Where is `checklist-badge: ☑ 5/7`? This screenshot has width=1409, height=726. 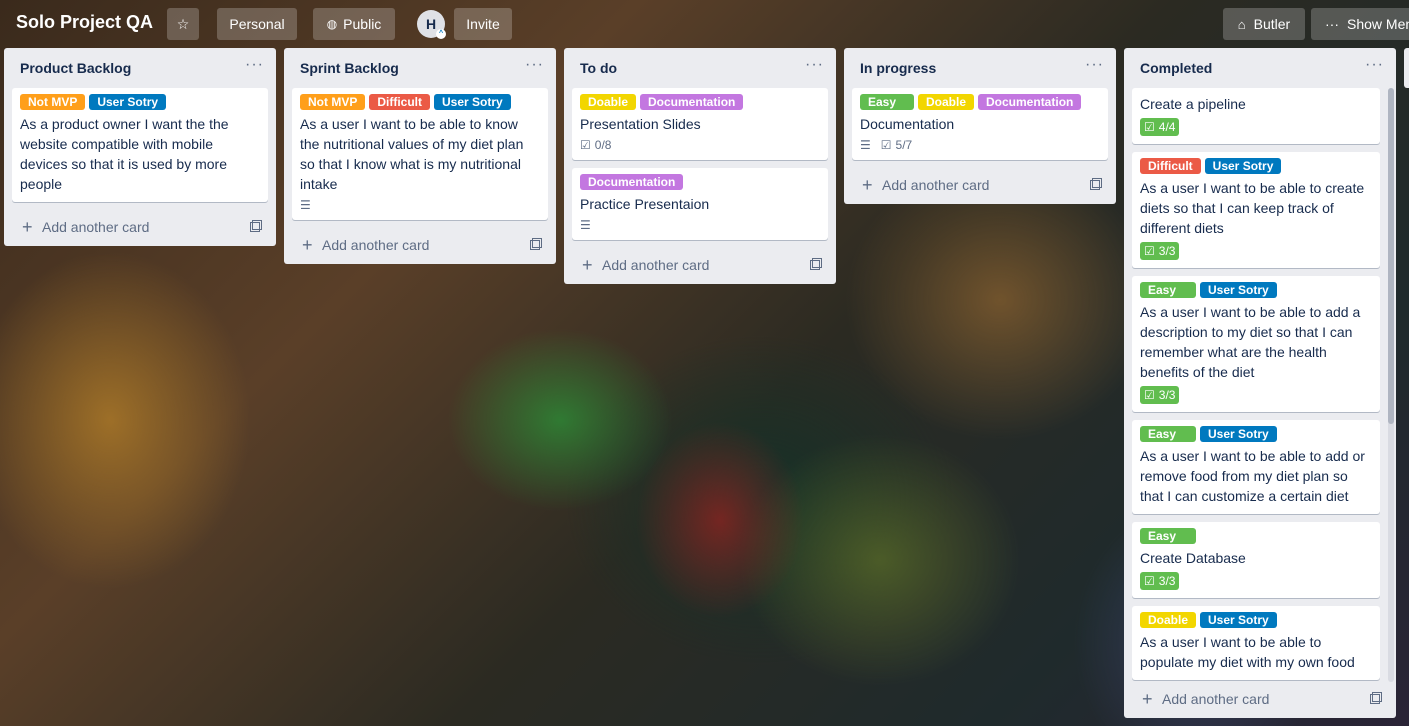
checklist-badge: ☑ 5/7 is located at coordinates (896, 145).